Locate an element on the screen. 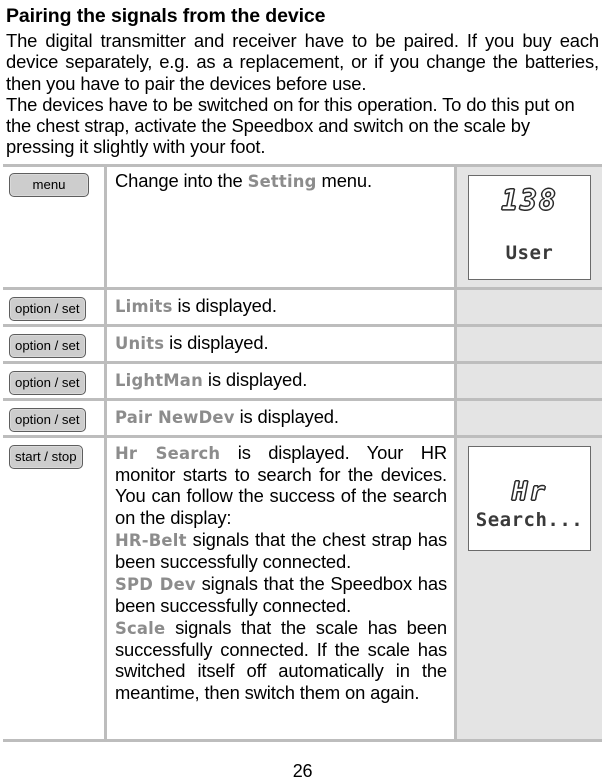 The image size is (605, 784). row-description-cell: Limits is displayed. is located at coordinates (282, 307).